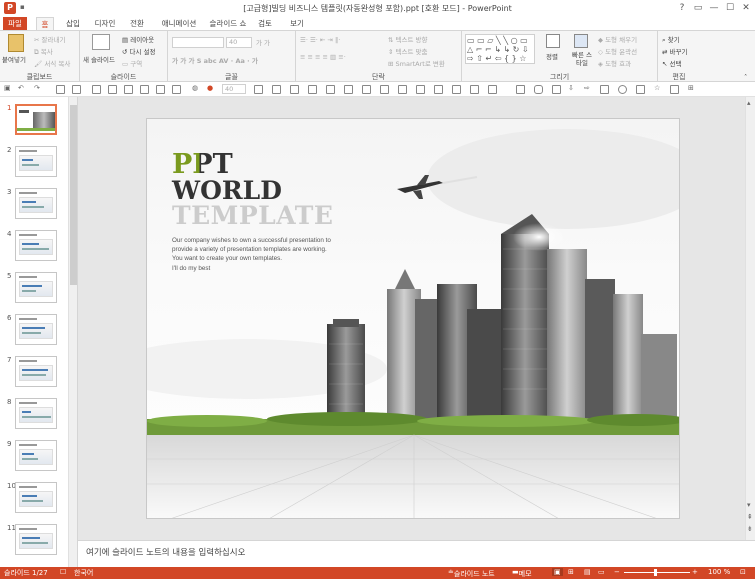 This screenshot has width=755, height=579. I want to click on grow-font-icon: 가 가, so click(263, 42).